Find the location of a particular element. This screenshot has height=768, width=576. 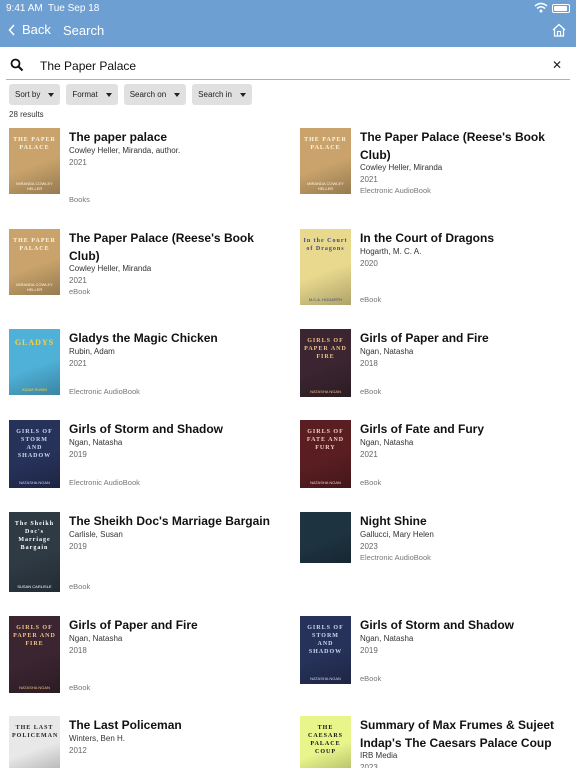

sort-by-label: Sort by is located at coordinates (28, 94).